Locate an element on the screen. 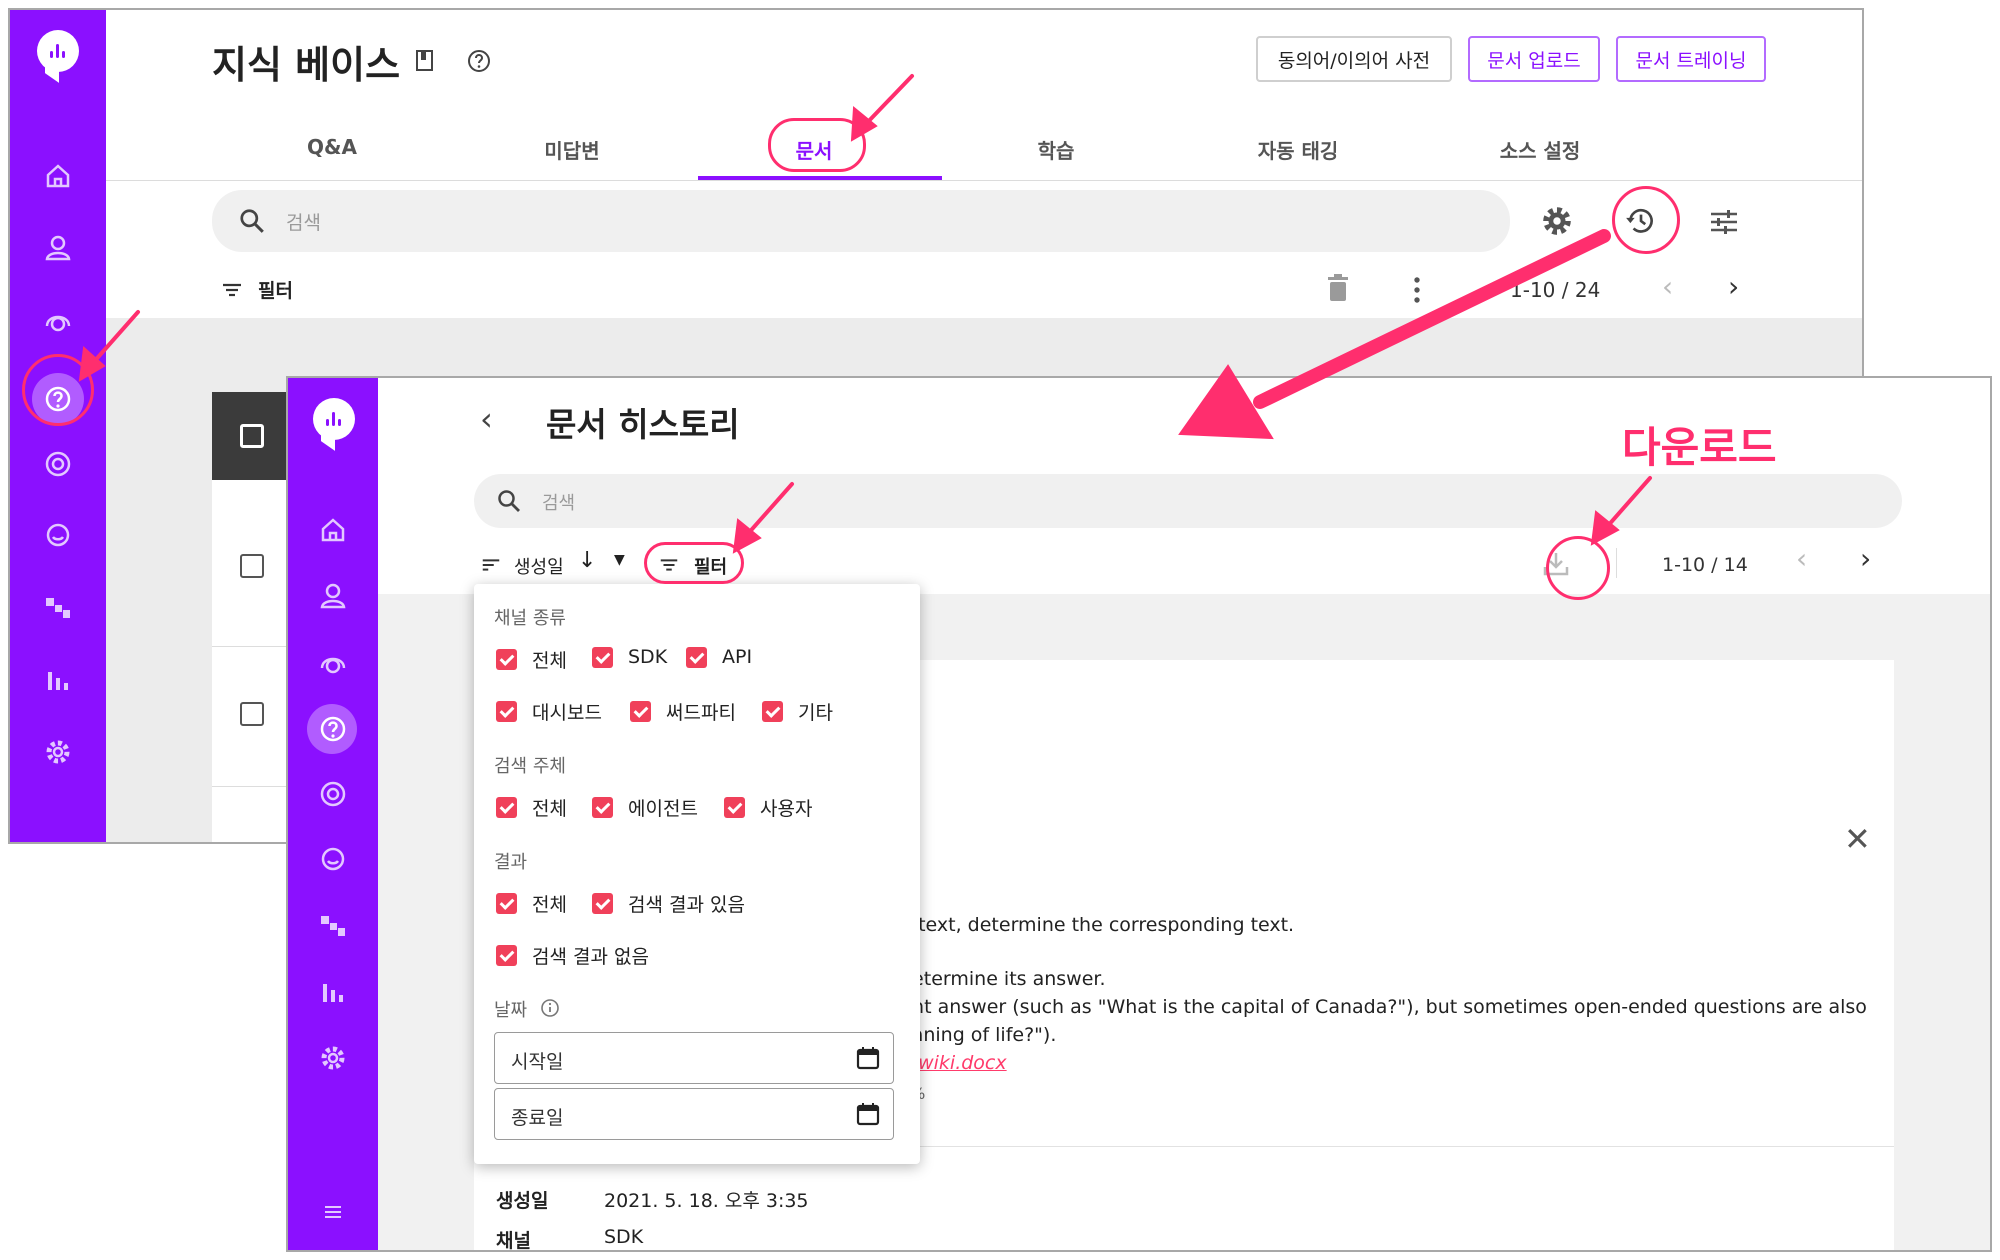 The width and height of the screenshot is (2000, 1260). checkbox-channel-thirdparty: 써드파티 is located at coordinates (683, 711).